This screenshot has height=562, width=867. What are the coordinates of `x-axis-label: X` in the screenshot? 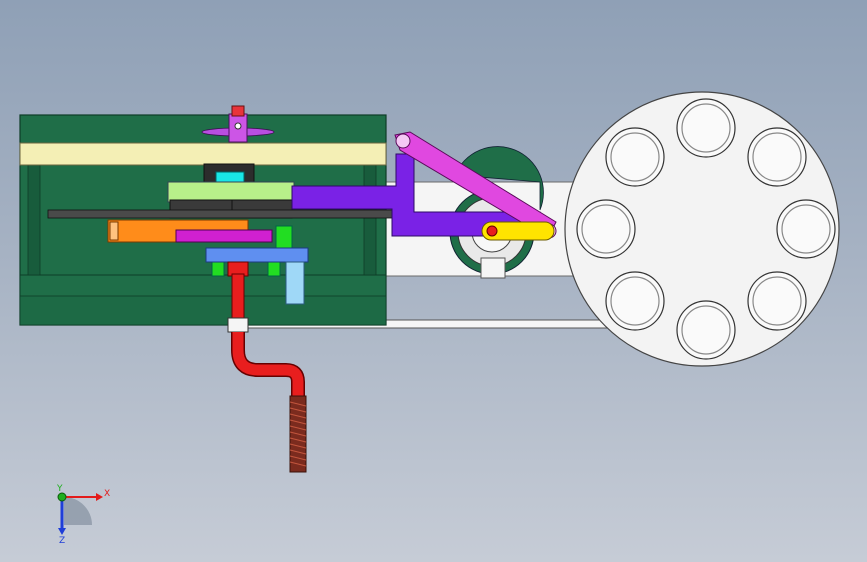 It's located at (107, 494).